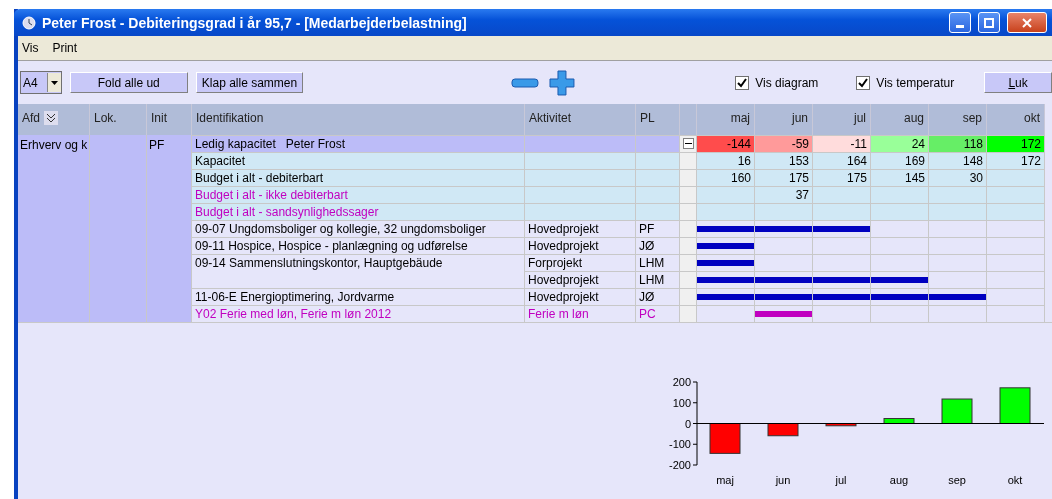  What do you see at coordinates (900, 160) in the screenshot?
I see `table-cell: 169` at bounding box center [900, 160].